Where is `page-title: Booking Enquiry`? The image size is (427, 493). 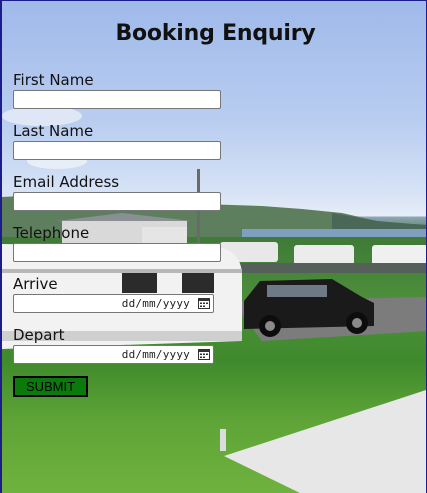
page-title: Booking Enquiry is located at coordinates (215, 33).